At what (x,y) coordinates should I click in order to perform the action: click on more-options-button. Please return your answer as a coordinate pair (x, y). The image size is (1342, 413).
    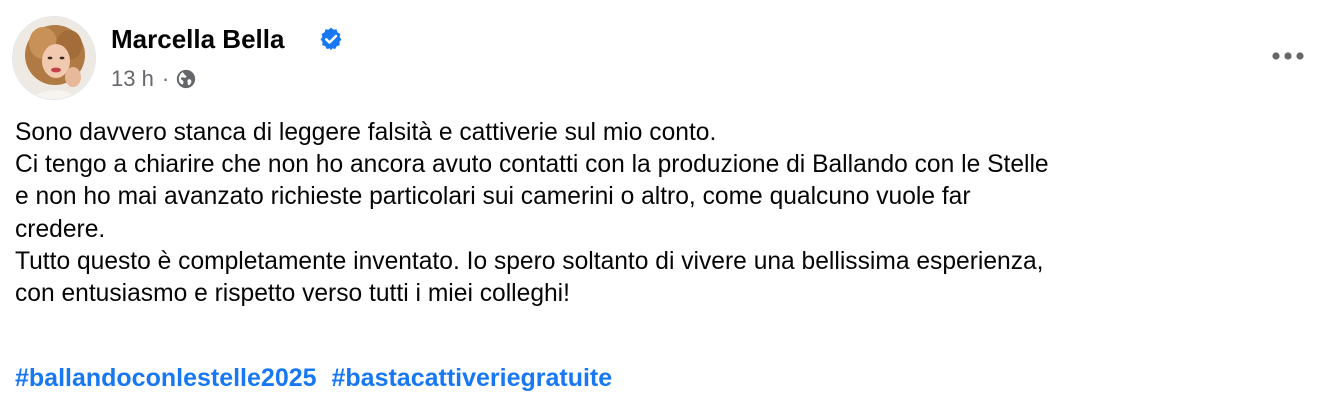
    Looking at the image, I should click on (1288, 56).